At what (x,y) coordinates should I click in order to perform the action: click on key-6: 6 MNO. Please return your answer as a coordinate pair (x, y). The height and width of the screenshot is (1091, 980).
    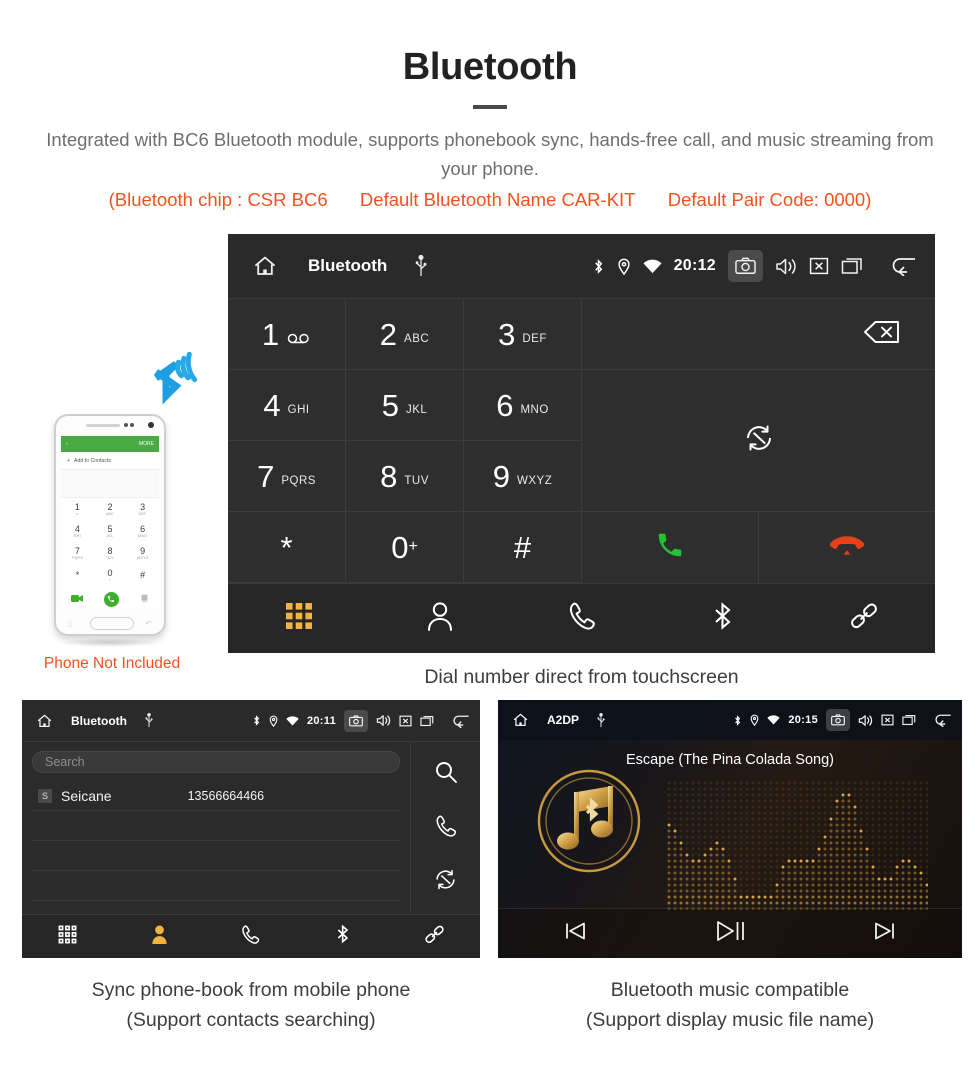
    Looking at the image, I should click on (523, 405).